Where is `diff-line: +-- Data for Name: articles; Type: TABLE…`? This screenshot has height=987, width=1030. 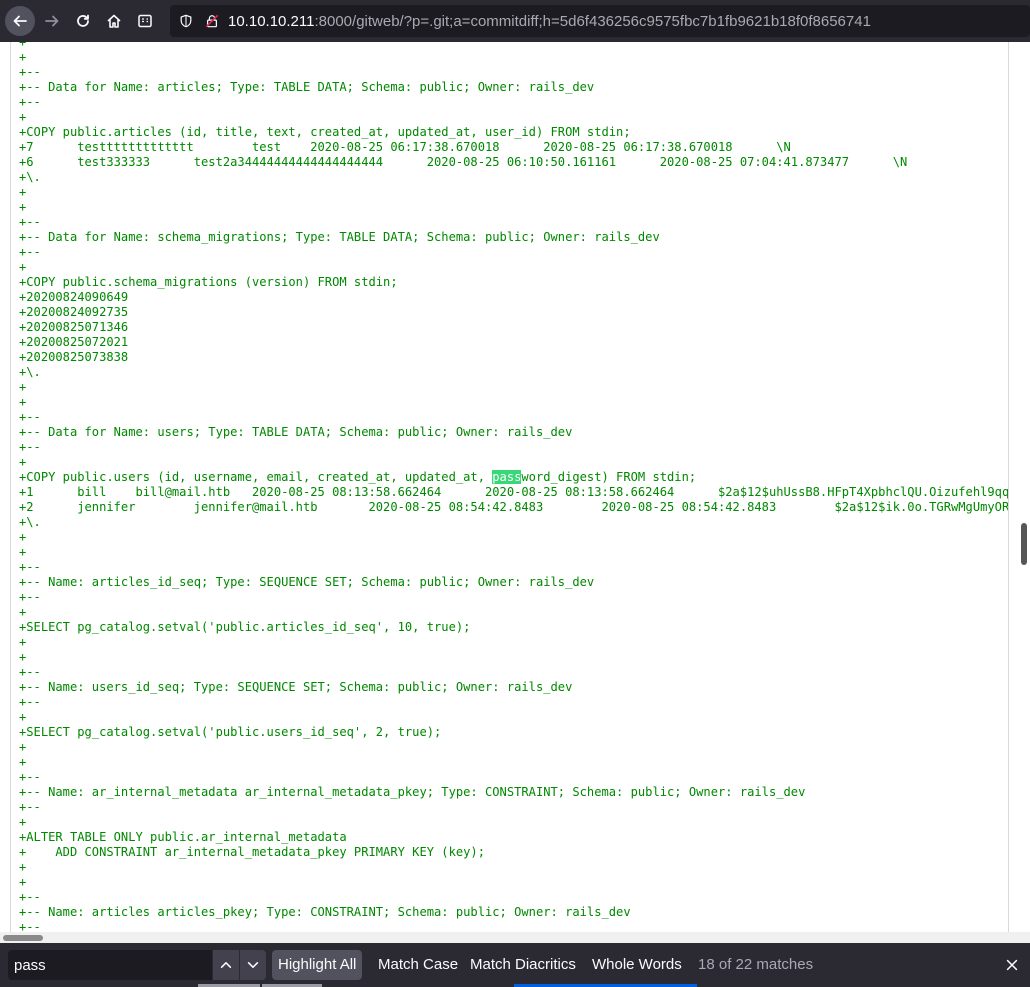
diff-line: +-- Data for Name: articles; Type: TABLE… is located at coordinates (307, 87).